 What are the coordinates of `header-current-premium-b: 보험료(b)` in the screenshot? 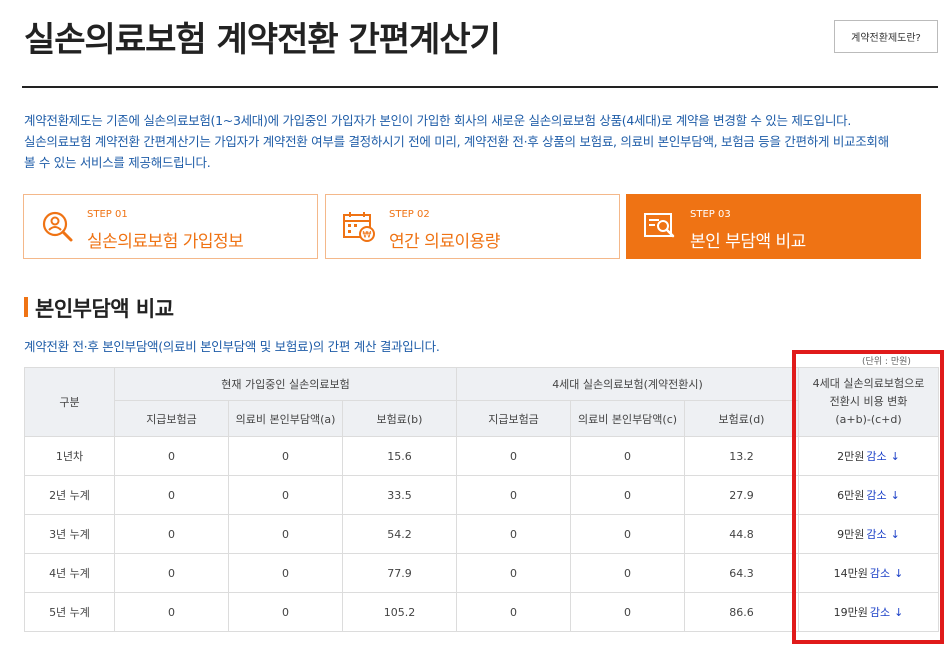 It's located at (399, 418).